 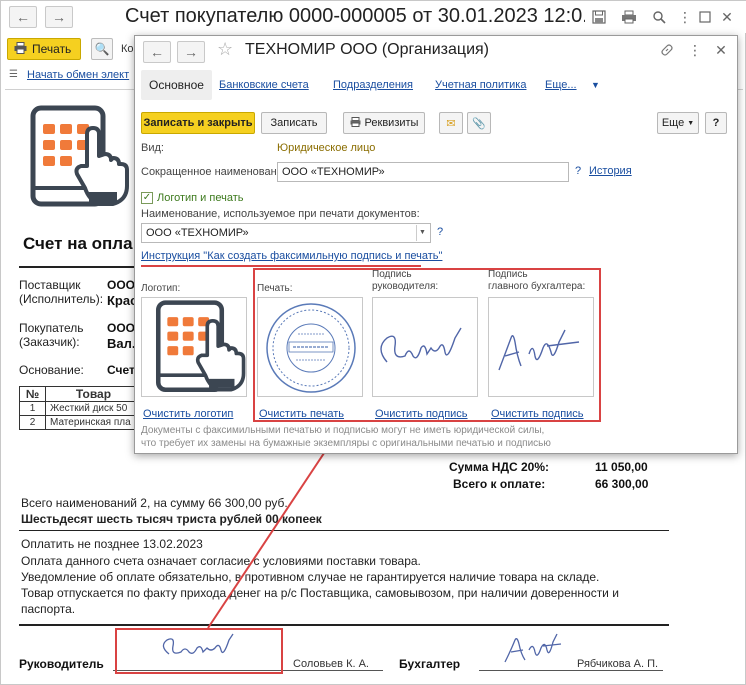 What do you see at coordinates (194, 347) in the screenshot?
I see `logo-image` at bounding box center [194, 347].